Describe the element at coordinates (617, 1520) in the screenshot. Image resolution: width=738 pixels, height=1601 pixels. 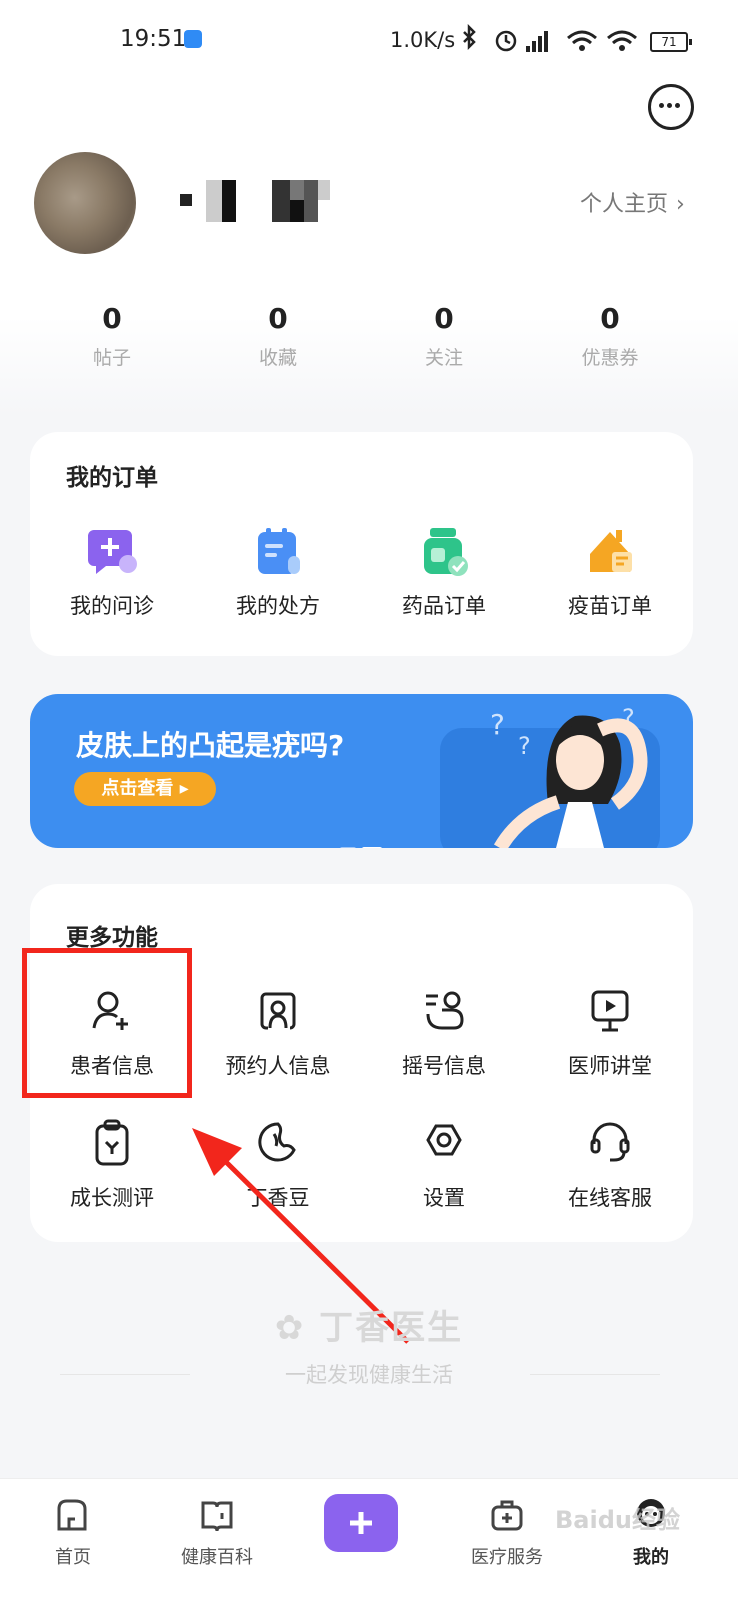
I see `baidu-watermark: Baidu经验` at that location.